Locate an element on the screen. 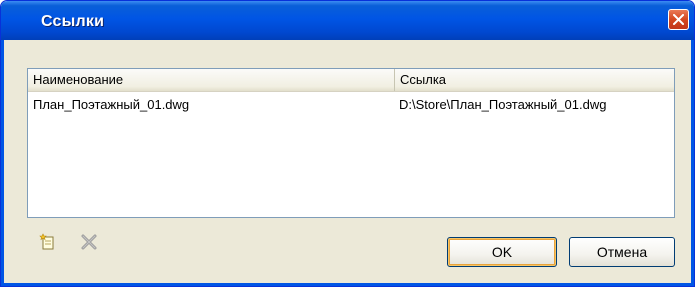 This screenshot has height=287, width=695. item-link: D:\Store\План_Поэтажный_01.dwg is located at coordinates (503, 104).